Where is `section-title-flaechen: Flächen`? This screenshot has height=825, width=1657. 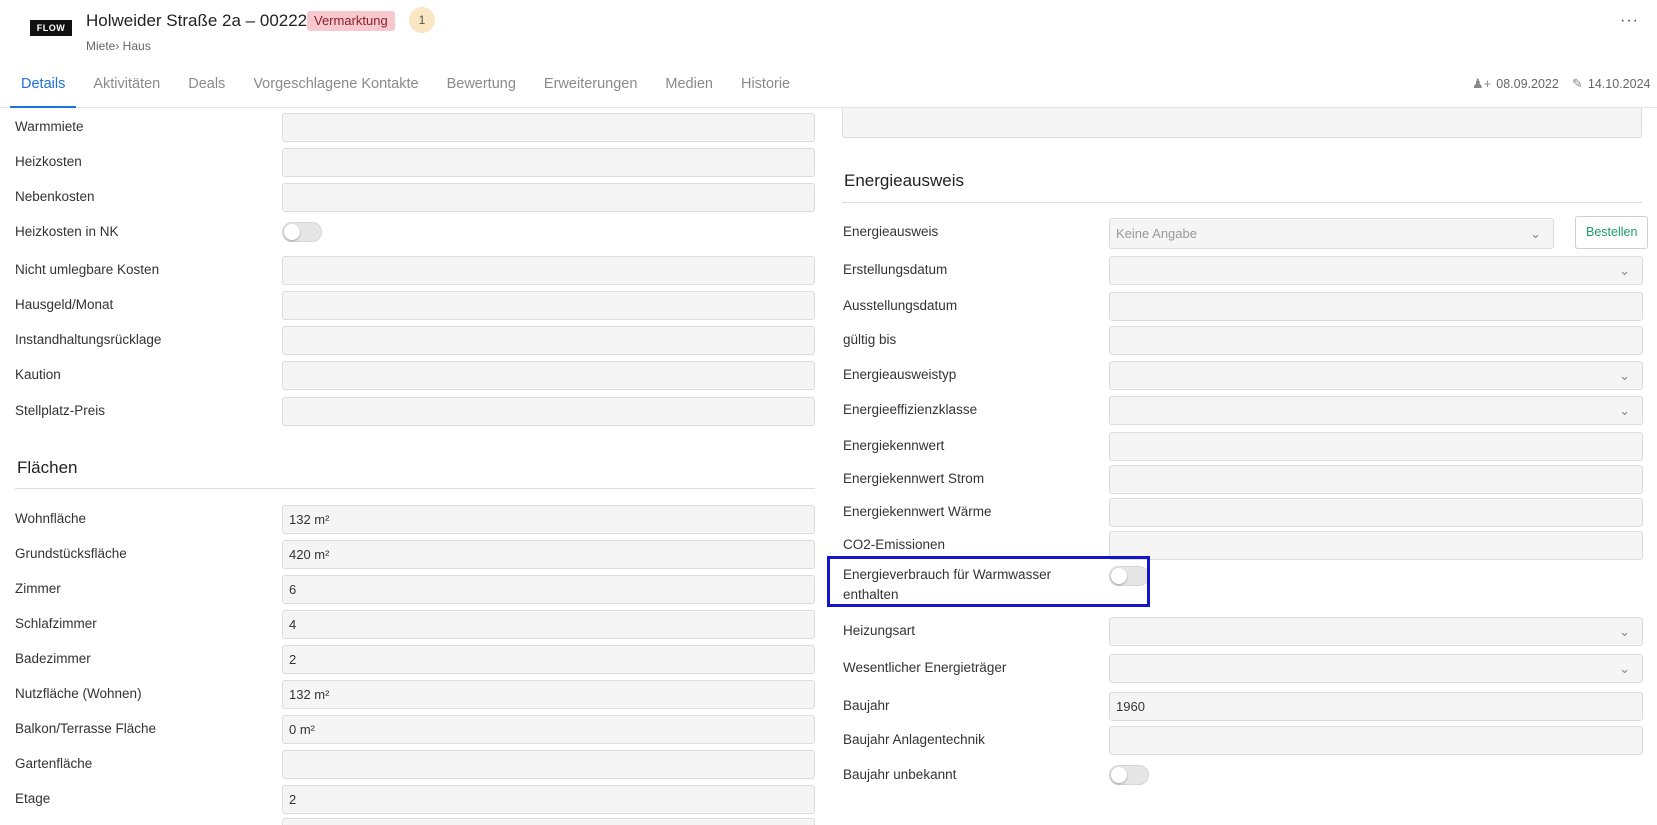
section-title-flaechen: Flächen is located at coordinates (47, 467).